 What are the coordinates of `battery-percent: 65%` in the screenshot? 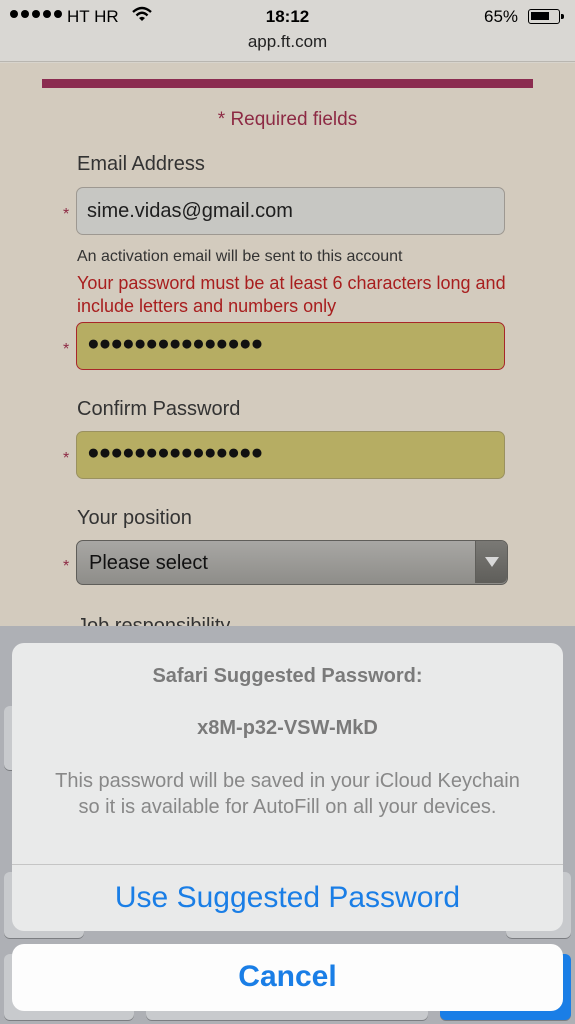 It's located at (501, 16).